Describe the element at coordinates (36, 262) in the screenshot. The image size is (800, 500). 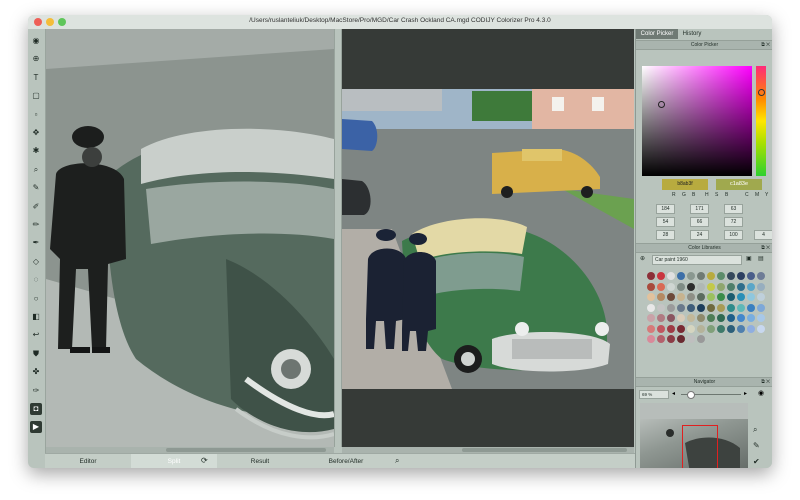
I see `eraser-icon: ◇` at that location.